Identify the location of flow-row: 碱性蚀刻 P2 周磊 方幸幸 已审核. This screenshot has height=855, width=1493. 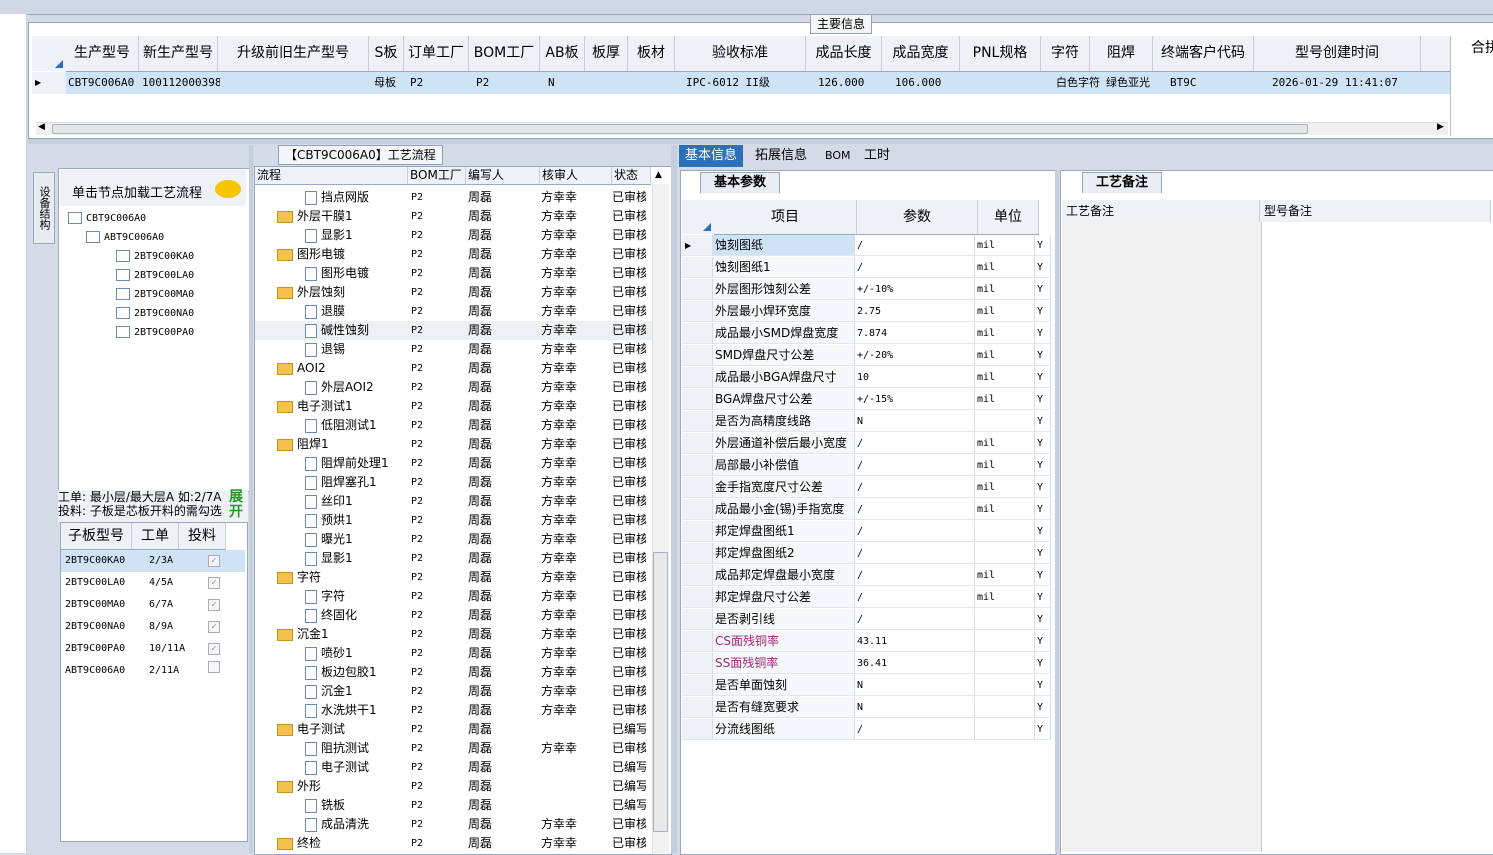
(453, 330).